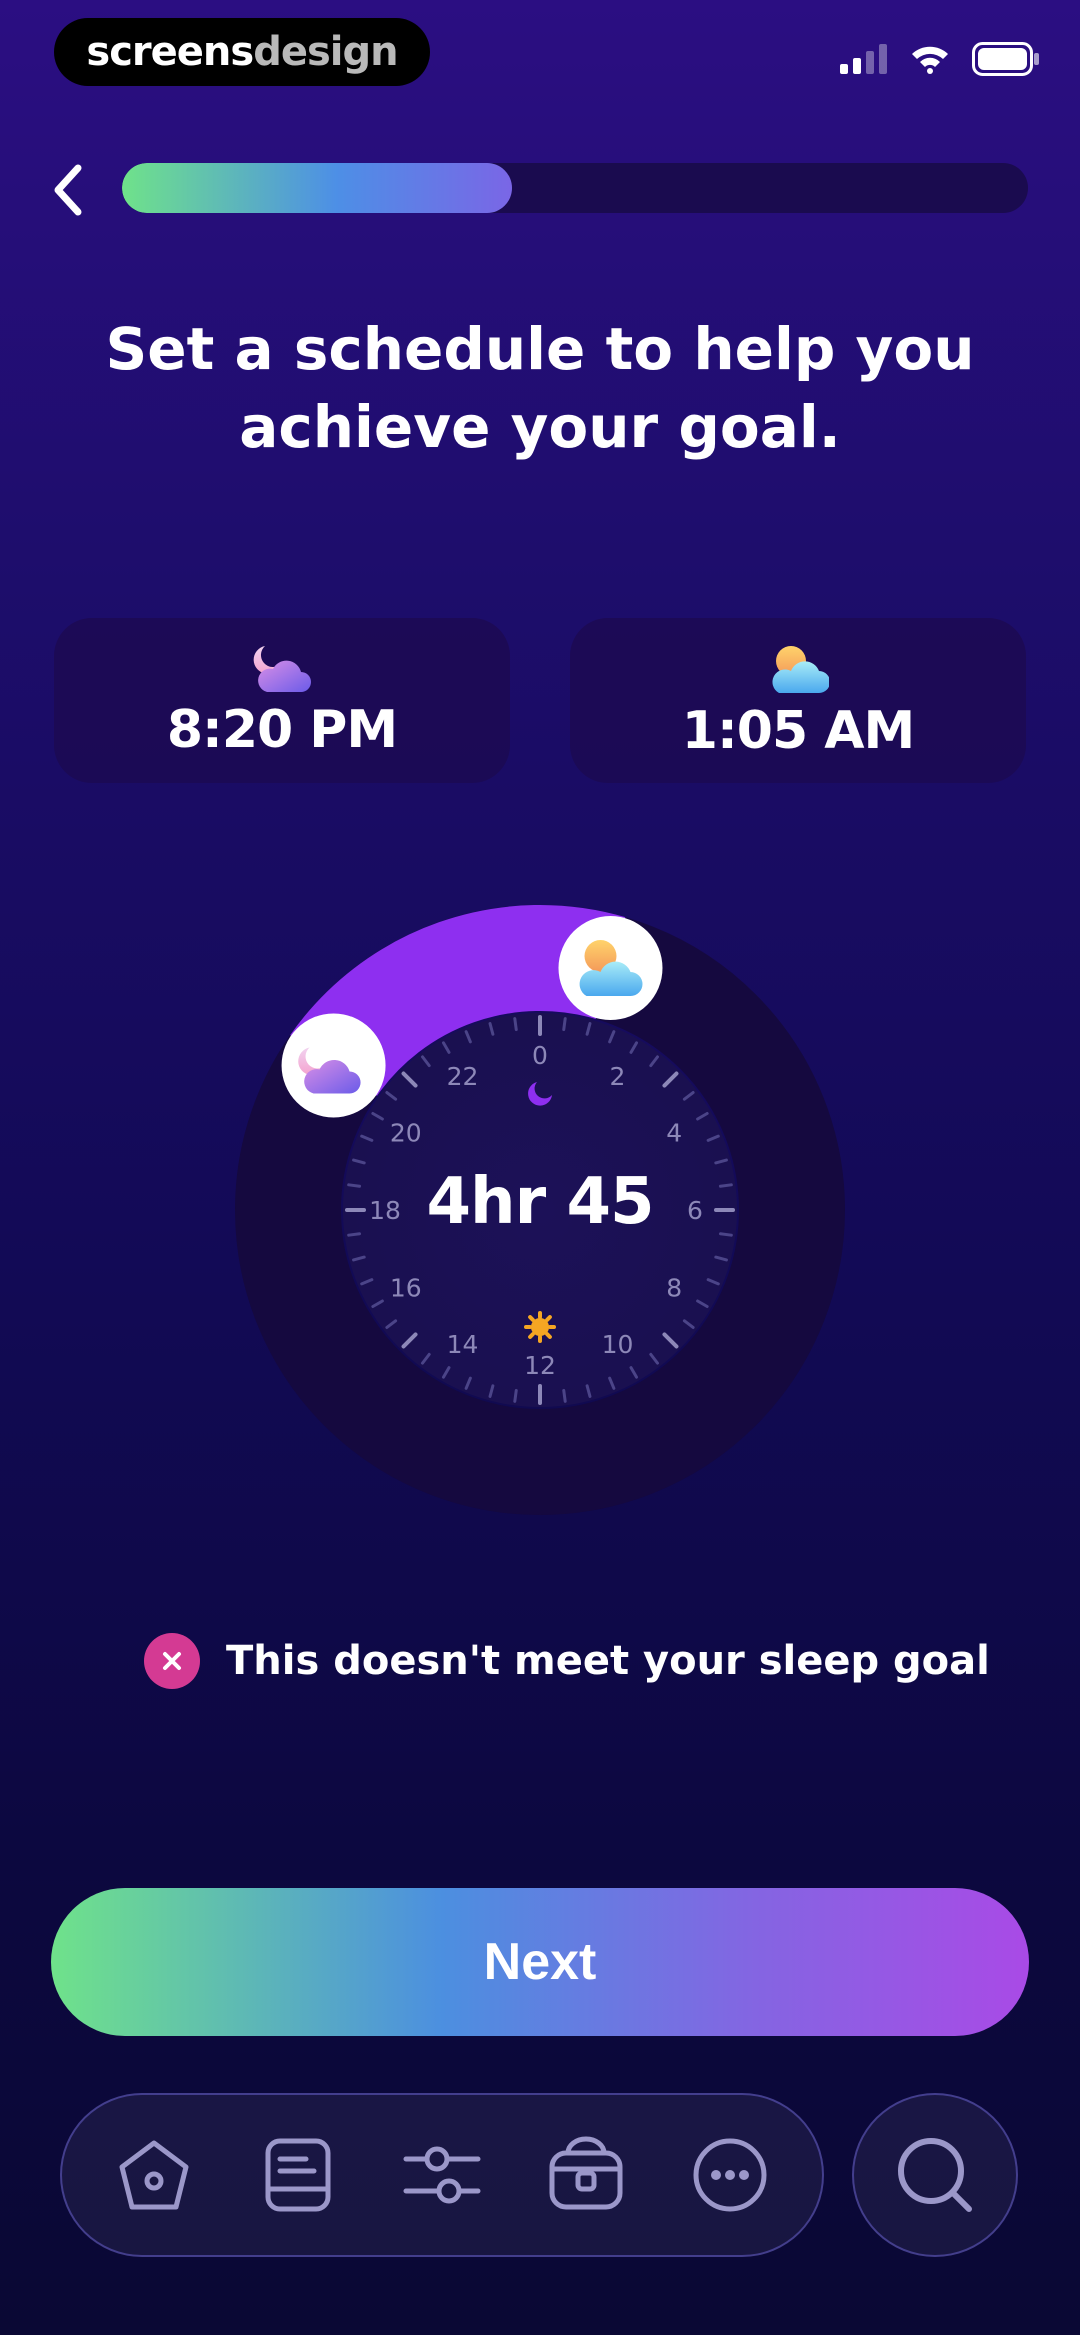 This screenshot has height=2335, width=1080. I want to click on wakeup-handle, so click(610, 968).